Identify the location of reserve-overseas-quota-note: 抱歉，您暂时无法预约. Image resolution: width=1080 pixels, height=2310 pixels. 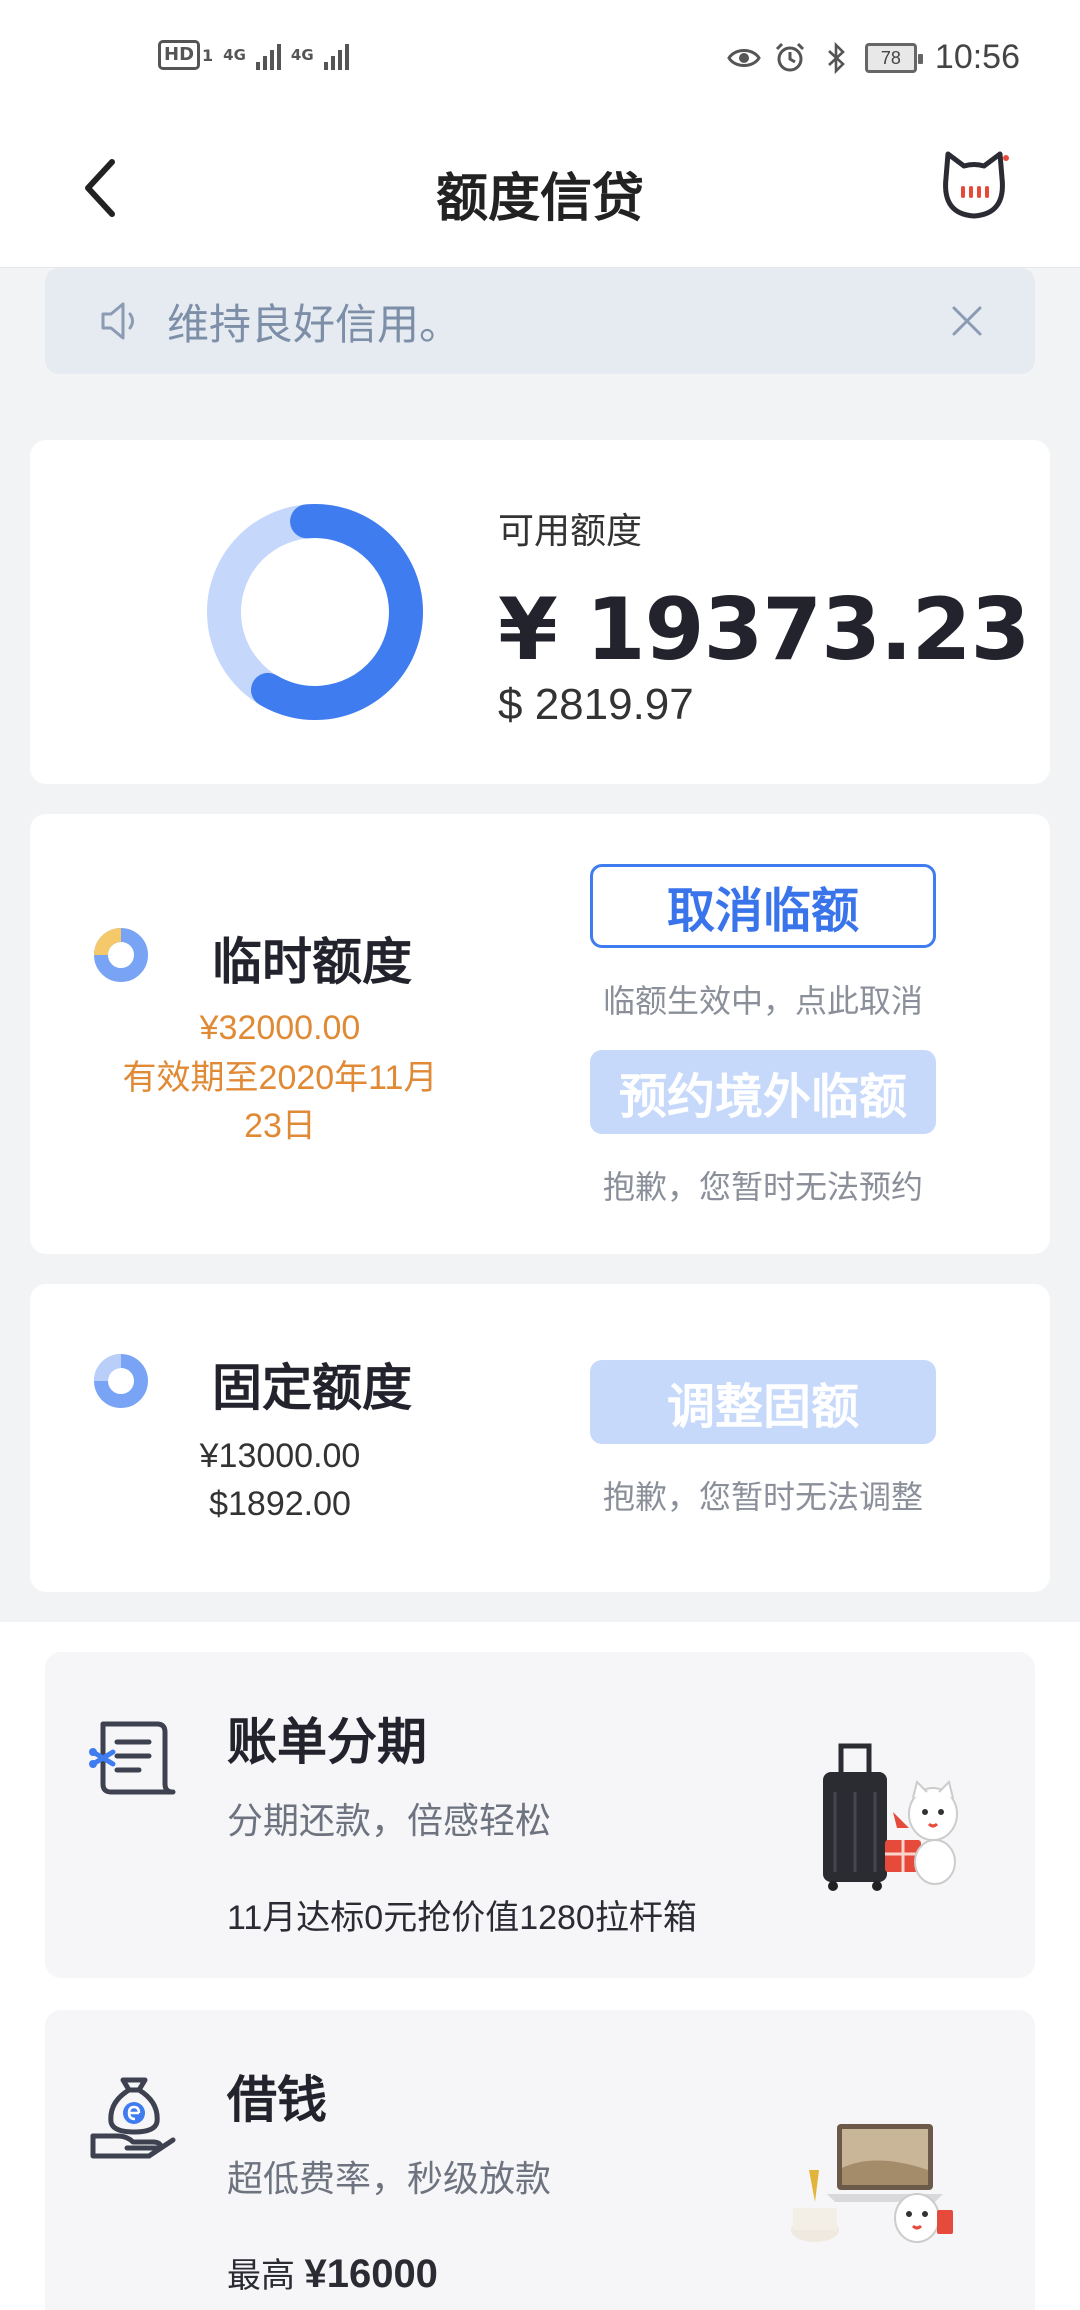
(762, 1187).